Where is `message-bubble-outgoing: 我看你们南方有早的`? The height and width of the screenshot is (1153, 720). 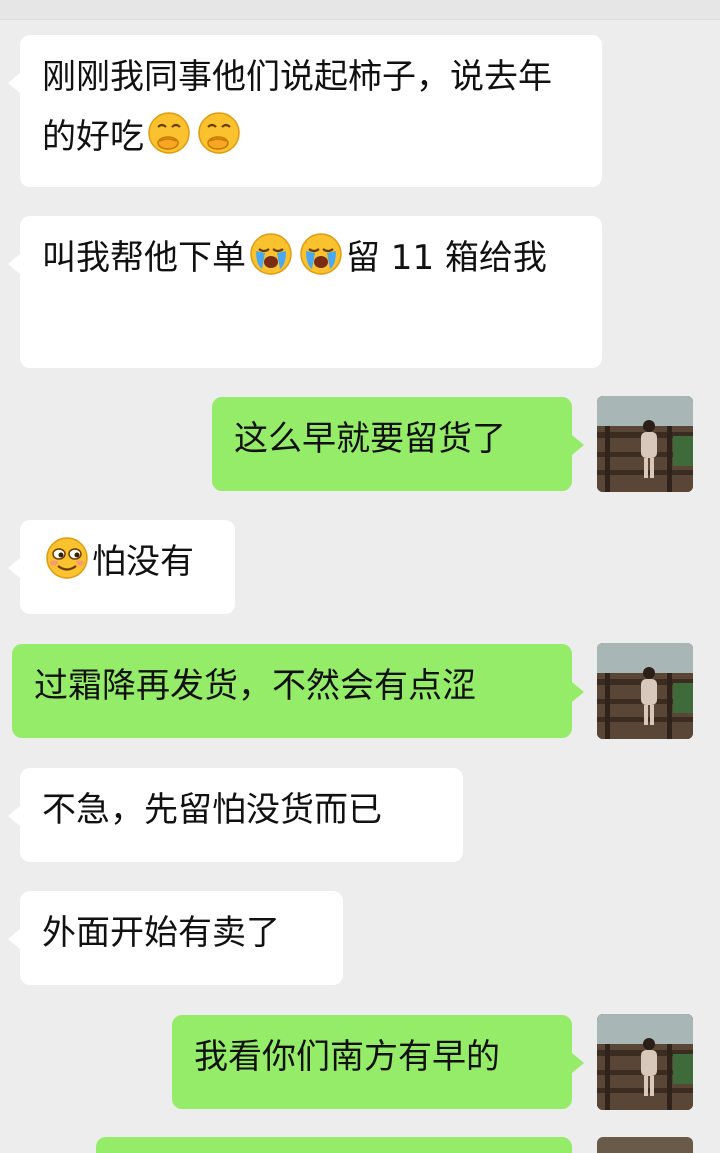
message-bubble-outgoing: 我看你们南方有早的 is located at coordinates (378, 1062).